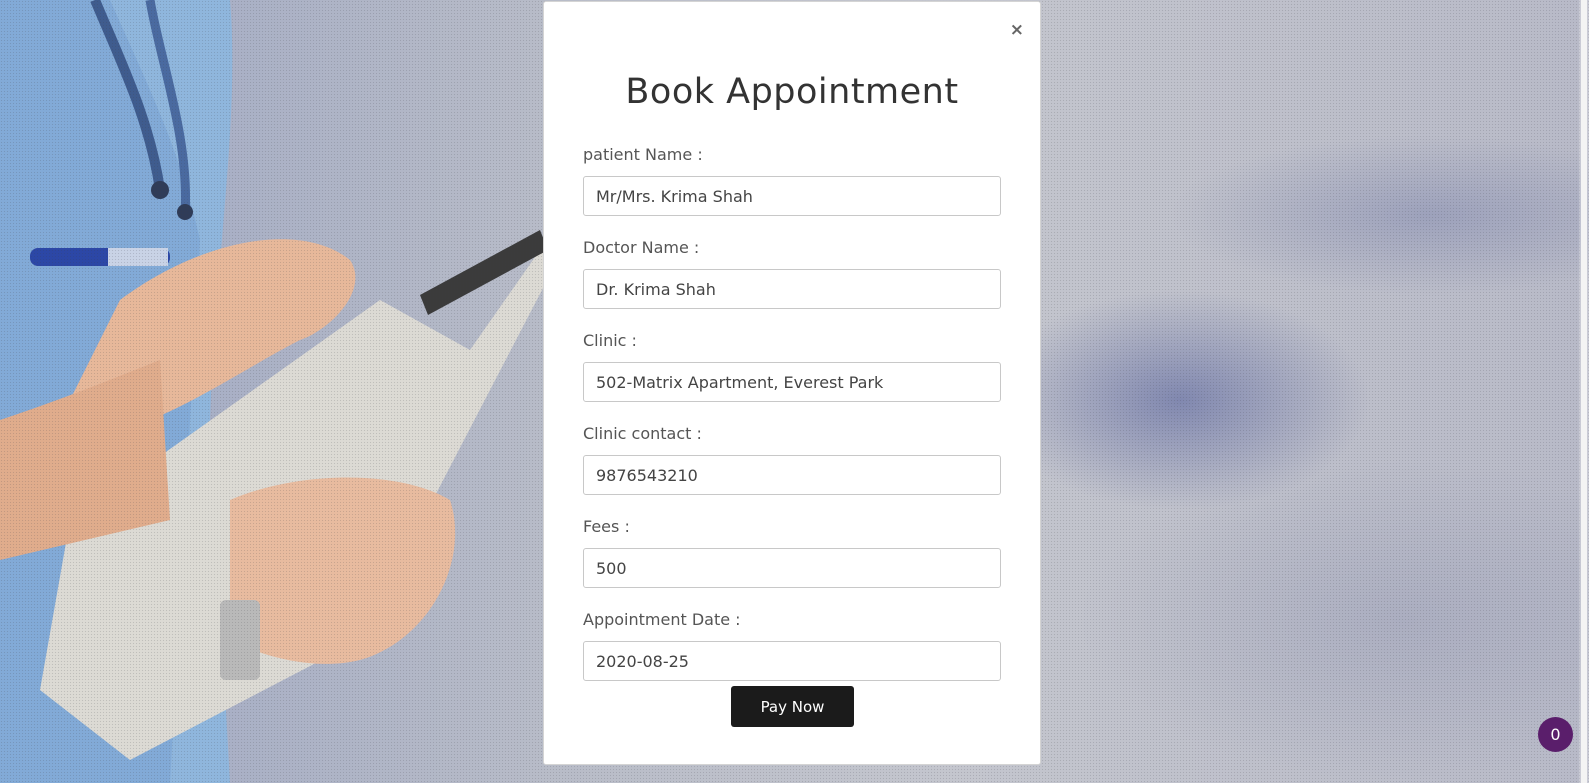  What do you see at coordinates (606, 526) in the screenshot?
I see `fees-label: Fees :` at bounding box center [606, 526].